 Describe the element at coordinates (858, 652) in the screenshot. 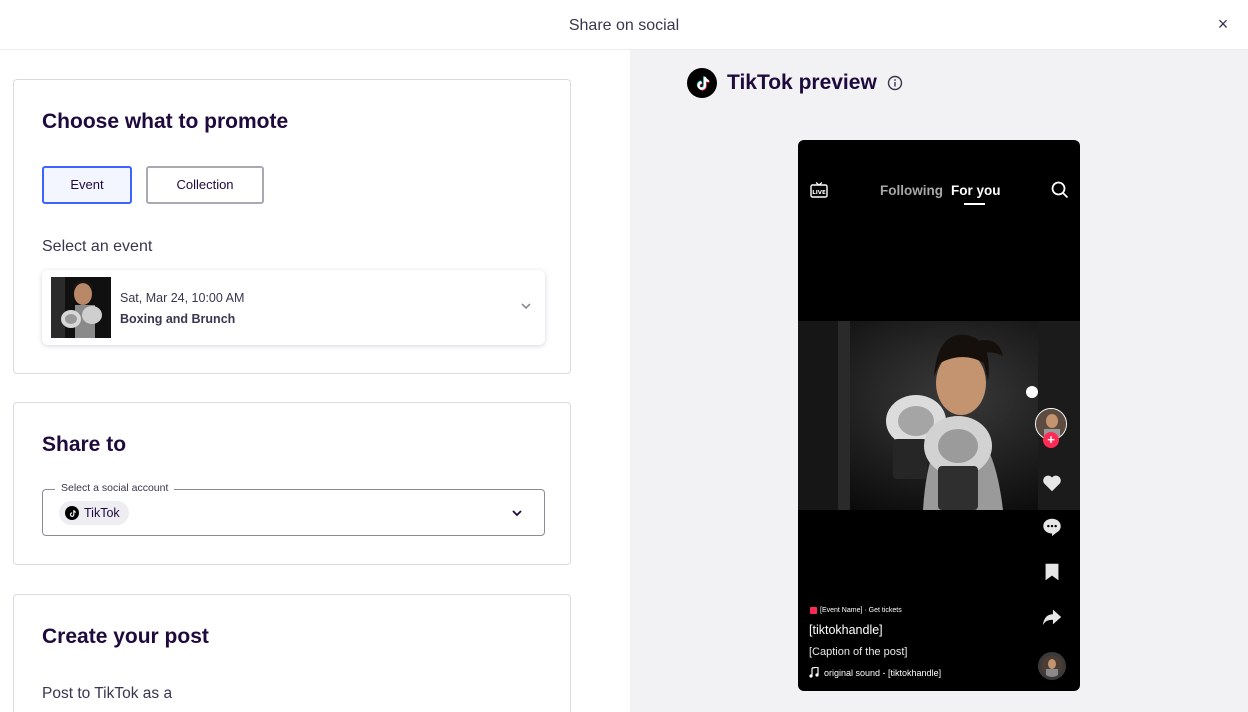

I see `post-caption: [Caption of the post]` at that location.